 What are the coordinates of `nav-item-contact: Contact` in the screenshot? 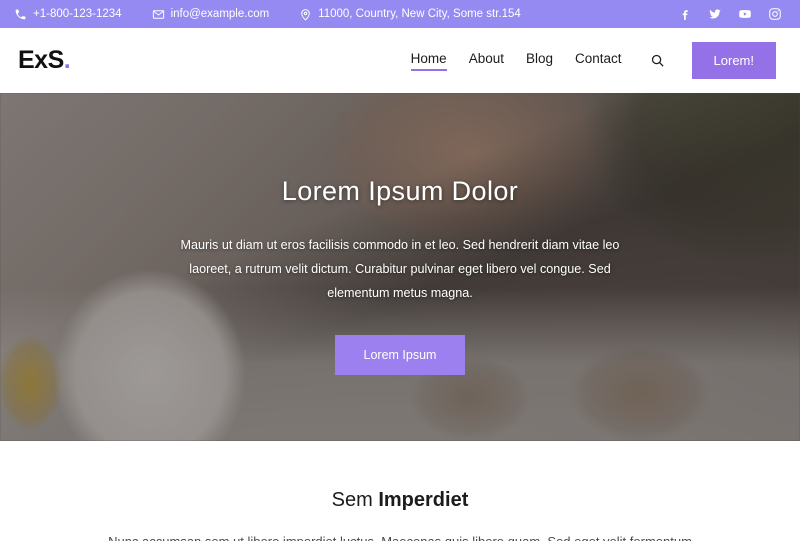 It's located at (598, 60).